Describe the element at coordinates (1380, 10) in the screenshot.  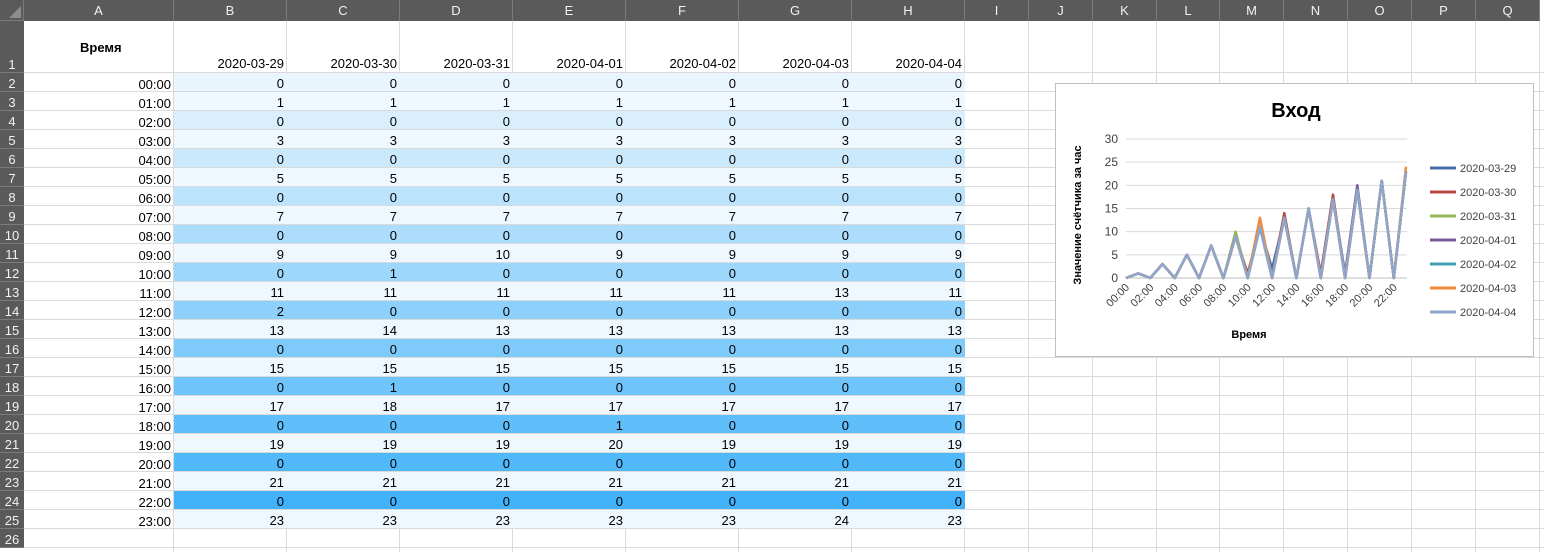
I see `column-header-o: O` at that location.